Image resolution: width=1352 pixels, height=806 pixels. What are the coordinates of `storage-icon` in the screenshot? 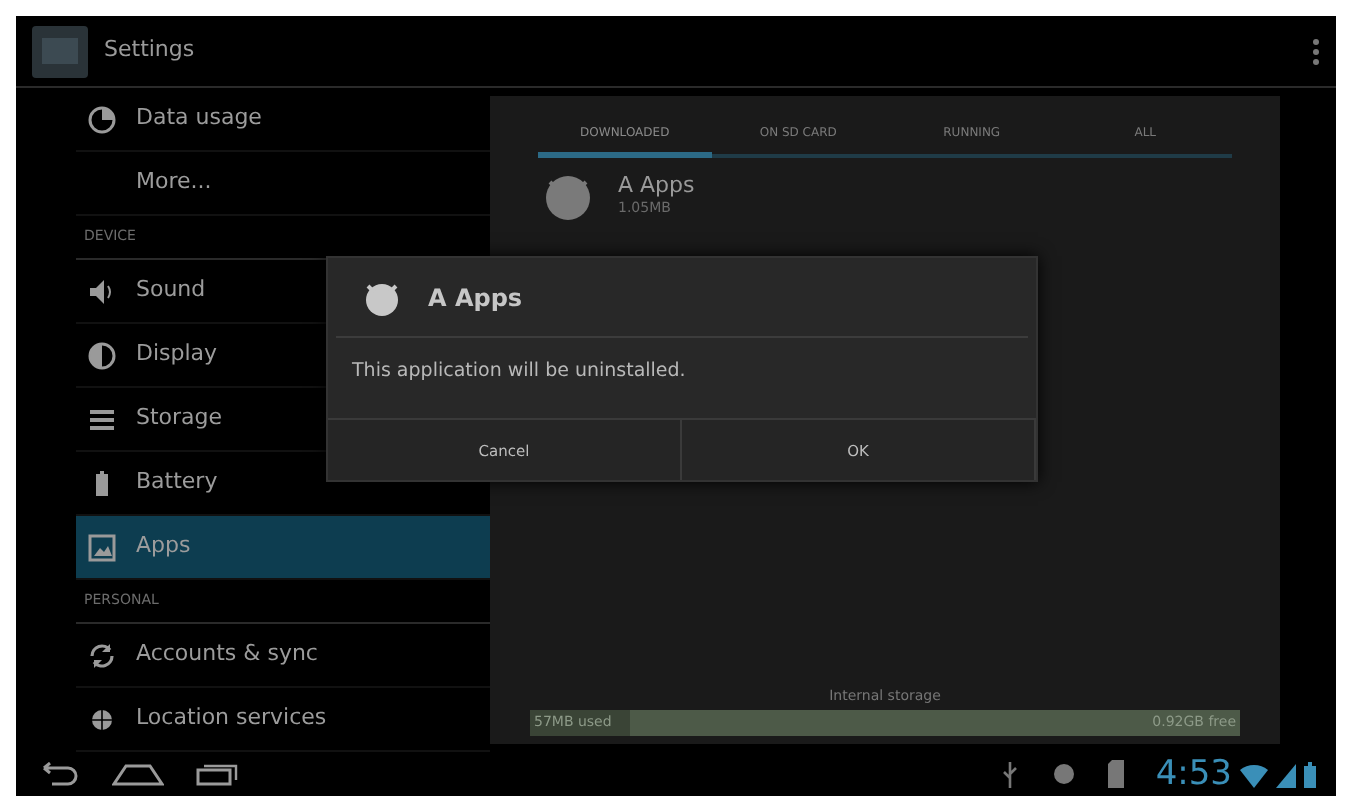 It's located at (102, 419).